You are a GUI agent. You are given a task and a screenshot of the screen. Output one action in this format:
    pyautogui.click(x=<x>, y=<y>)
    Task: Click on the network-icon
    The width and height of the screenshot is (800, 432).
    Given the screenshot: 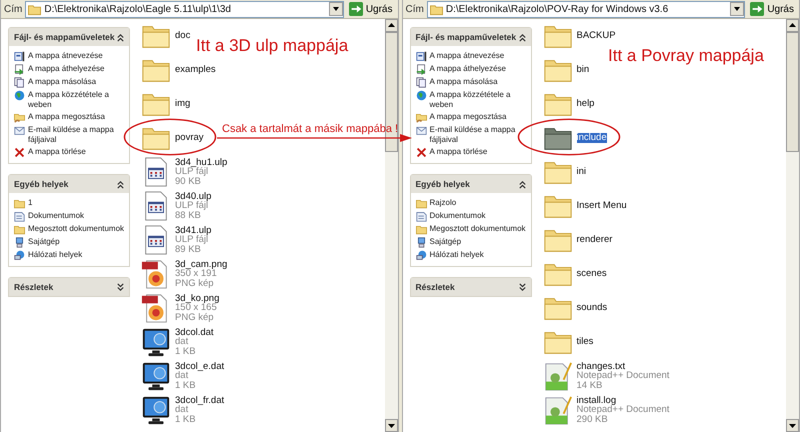 What is the action you would take?
    pyautogui.click(x=421, y=255)
    